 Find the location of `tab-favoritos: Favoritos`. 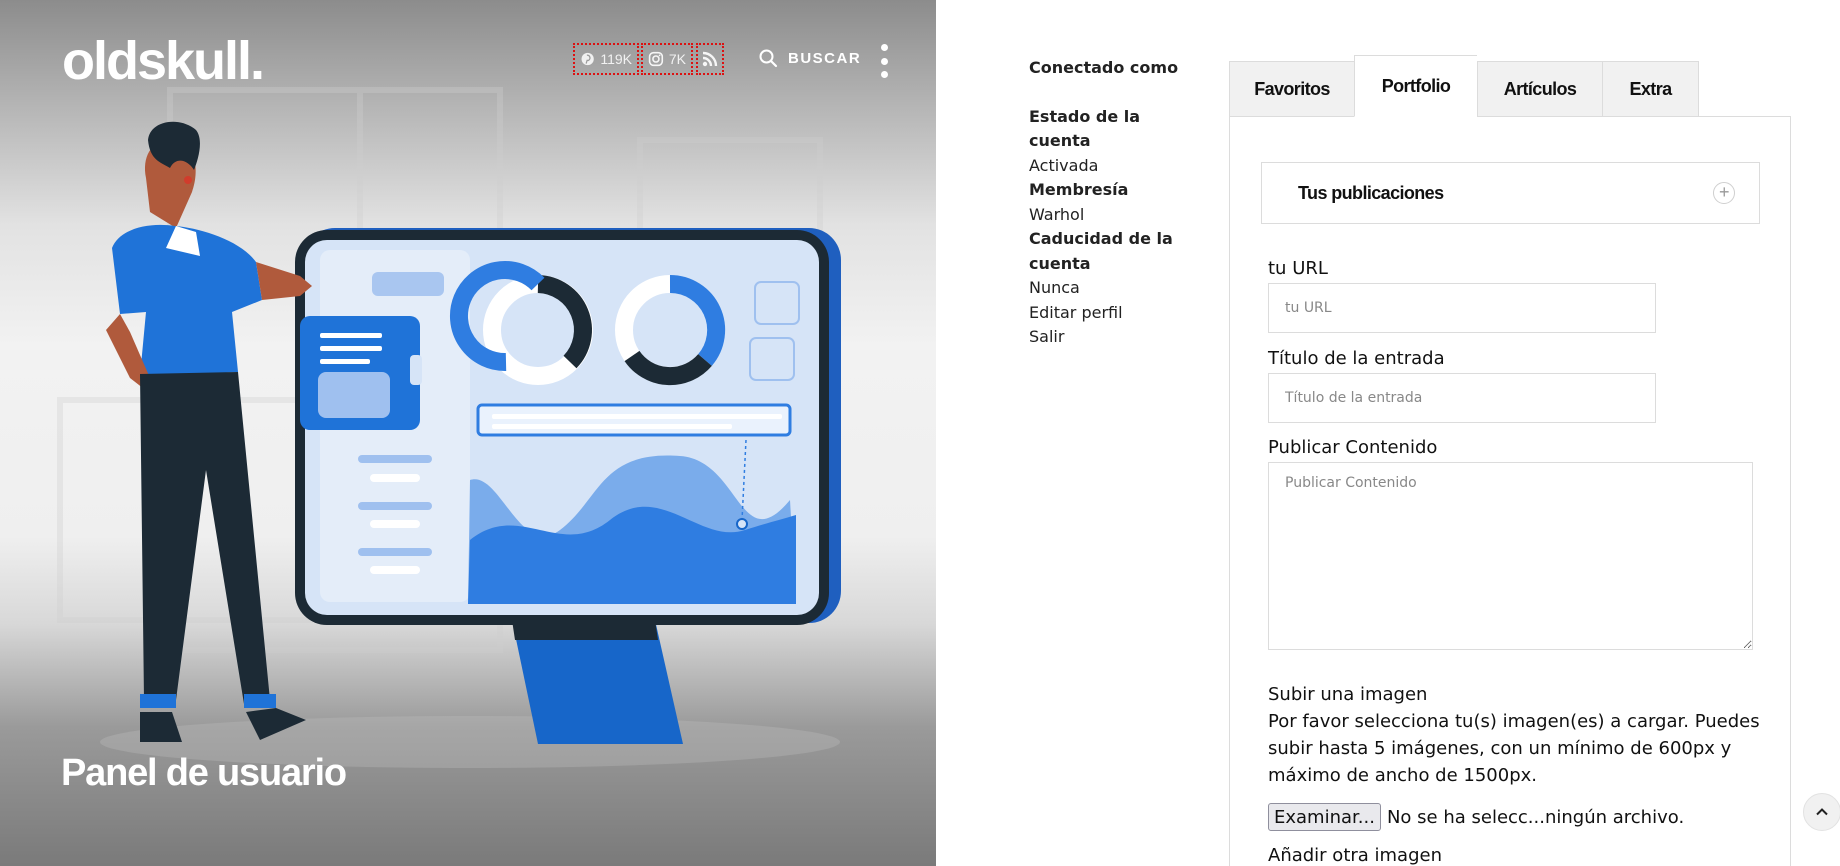

tab-favoritos: Favoritos is located at coordinates (1291, 89).